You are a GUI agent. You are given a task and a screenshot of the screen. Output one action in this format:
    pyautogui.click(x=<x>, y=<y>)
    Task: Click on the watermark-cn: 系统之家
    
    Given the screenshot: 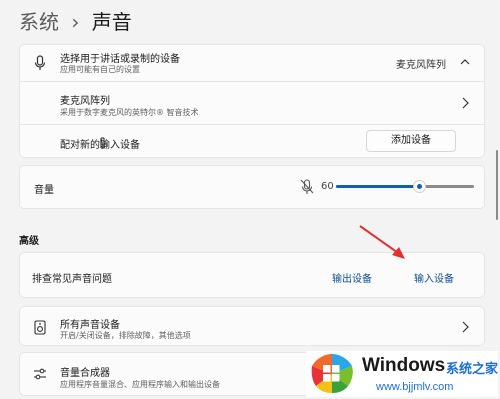 What is the action you would take?
    pyautogui.click(x=472, y=369)
    